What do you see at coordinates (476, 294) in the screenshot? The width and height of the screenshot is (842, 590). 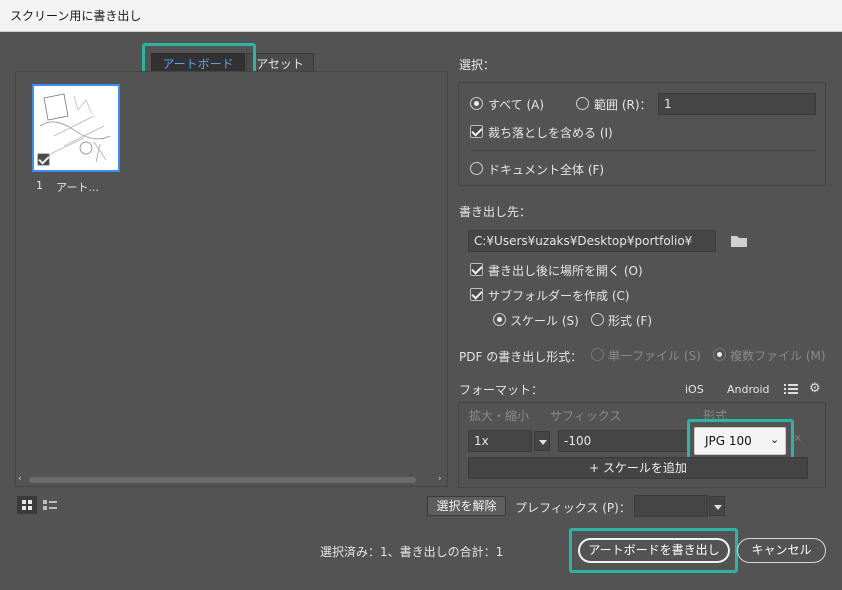 I see `subfolder-checkbox` at bounding box center [476, 294].